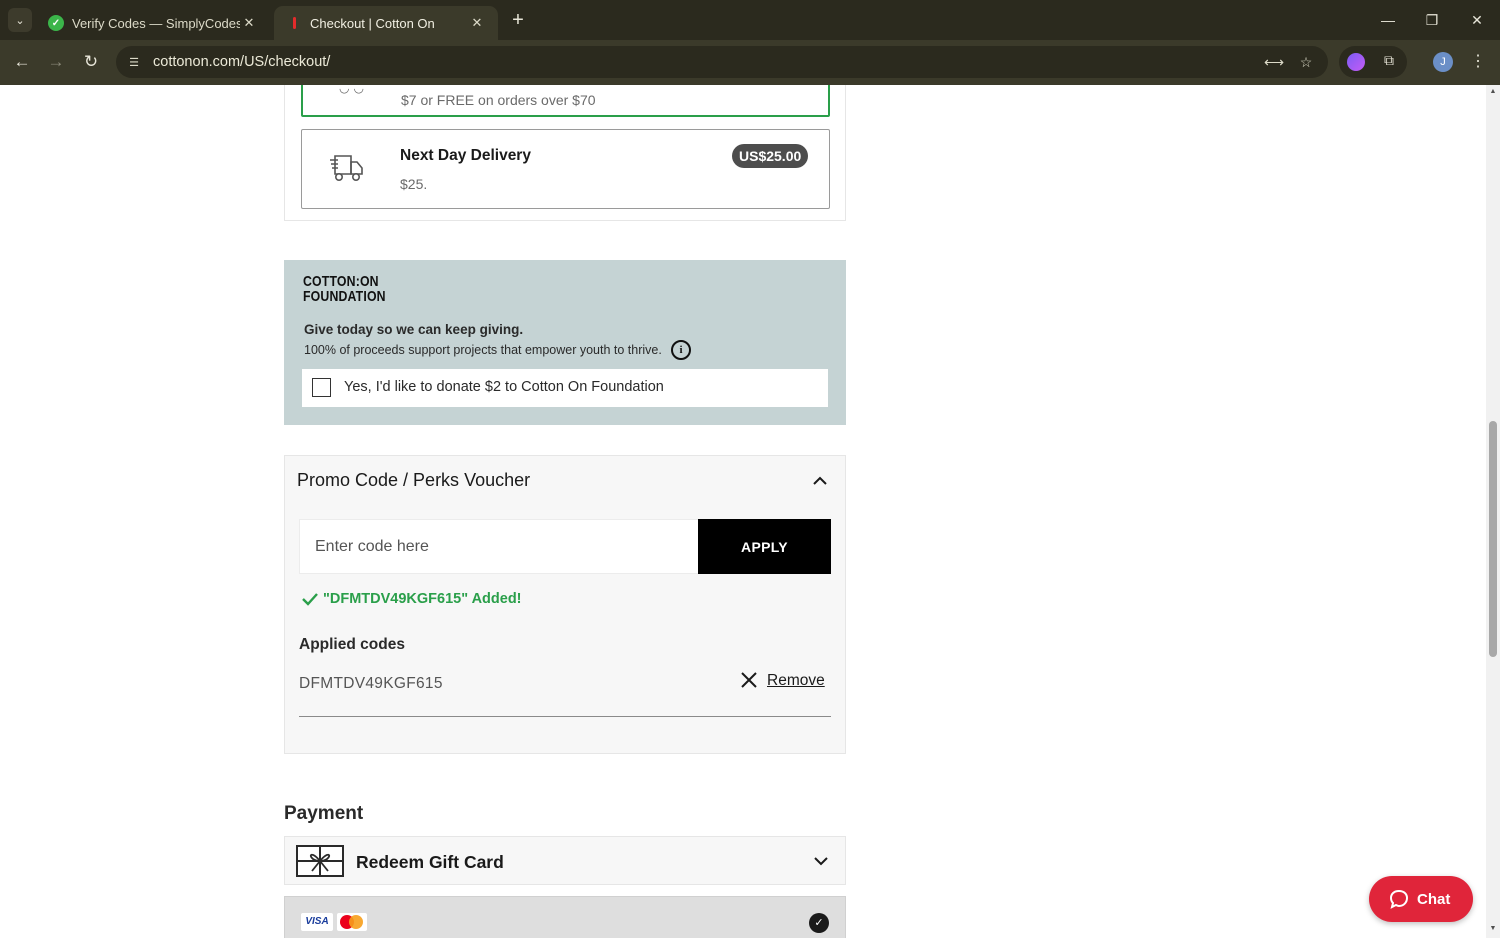  Describe the element at coordinates (413, 480) in the screenshot. I see `promo-panel-title: Promo Code / Perks Voucher` at that location.